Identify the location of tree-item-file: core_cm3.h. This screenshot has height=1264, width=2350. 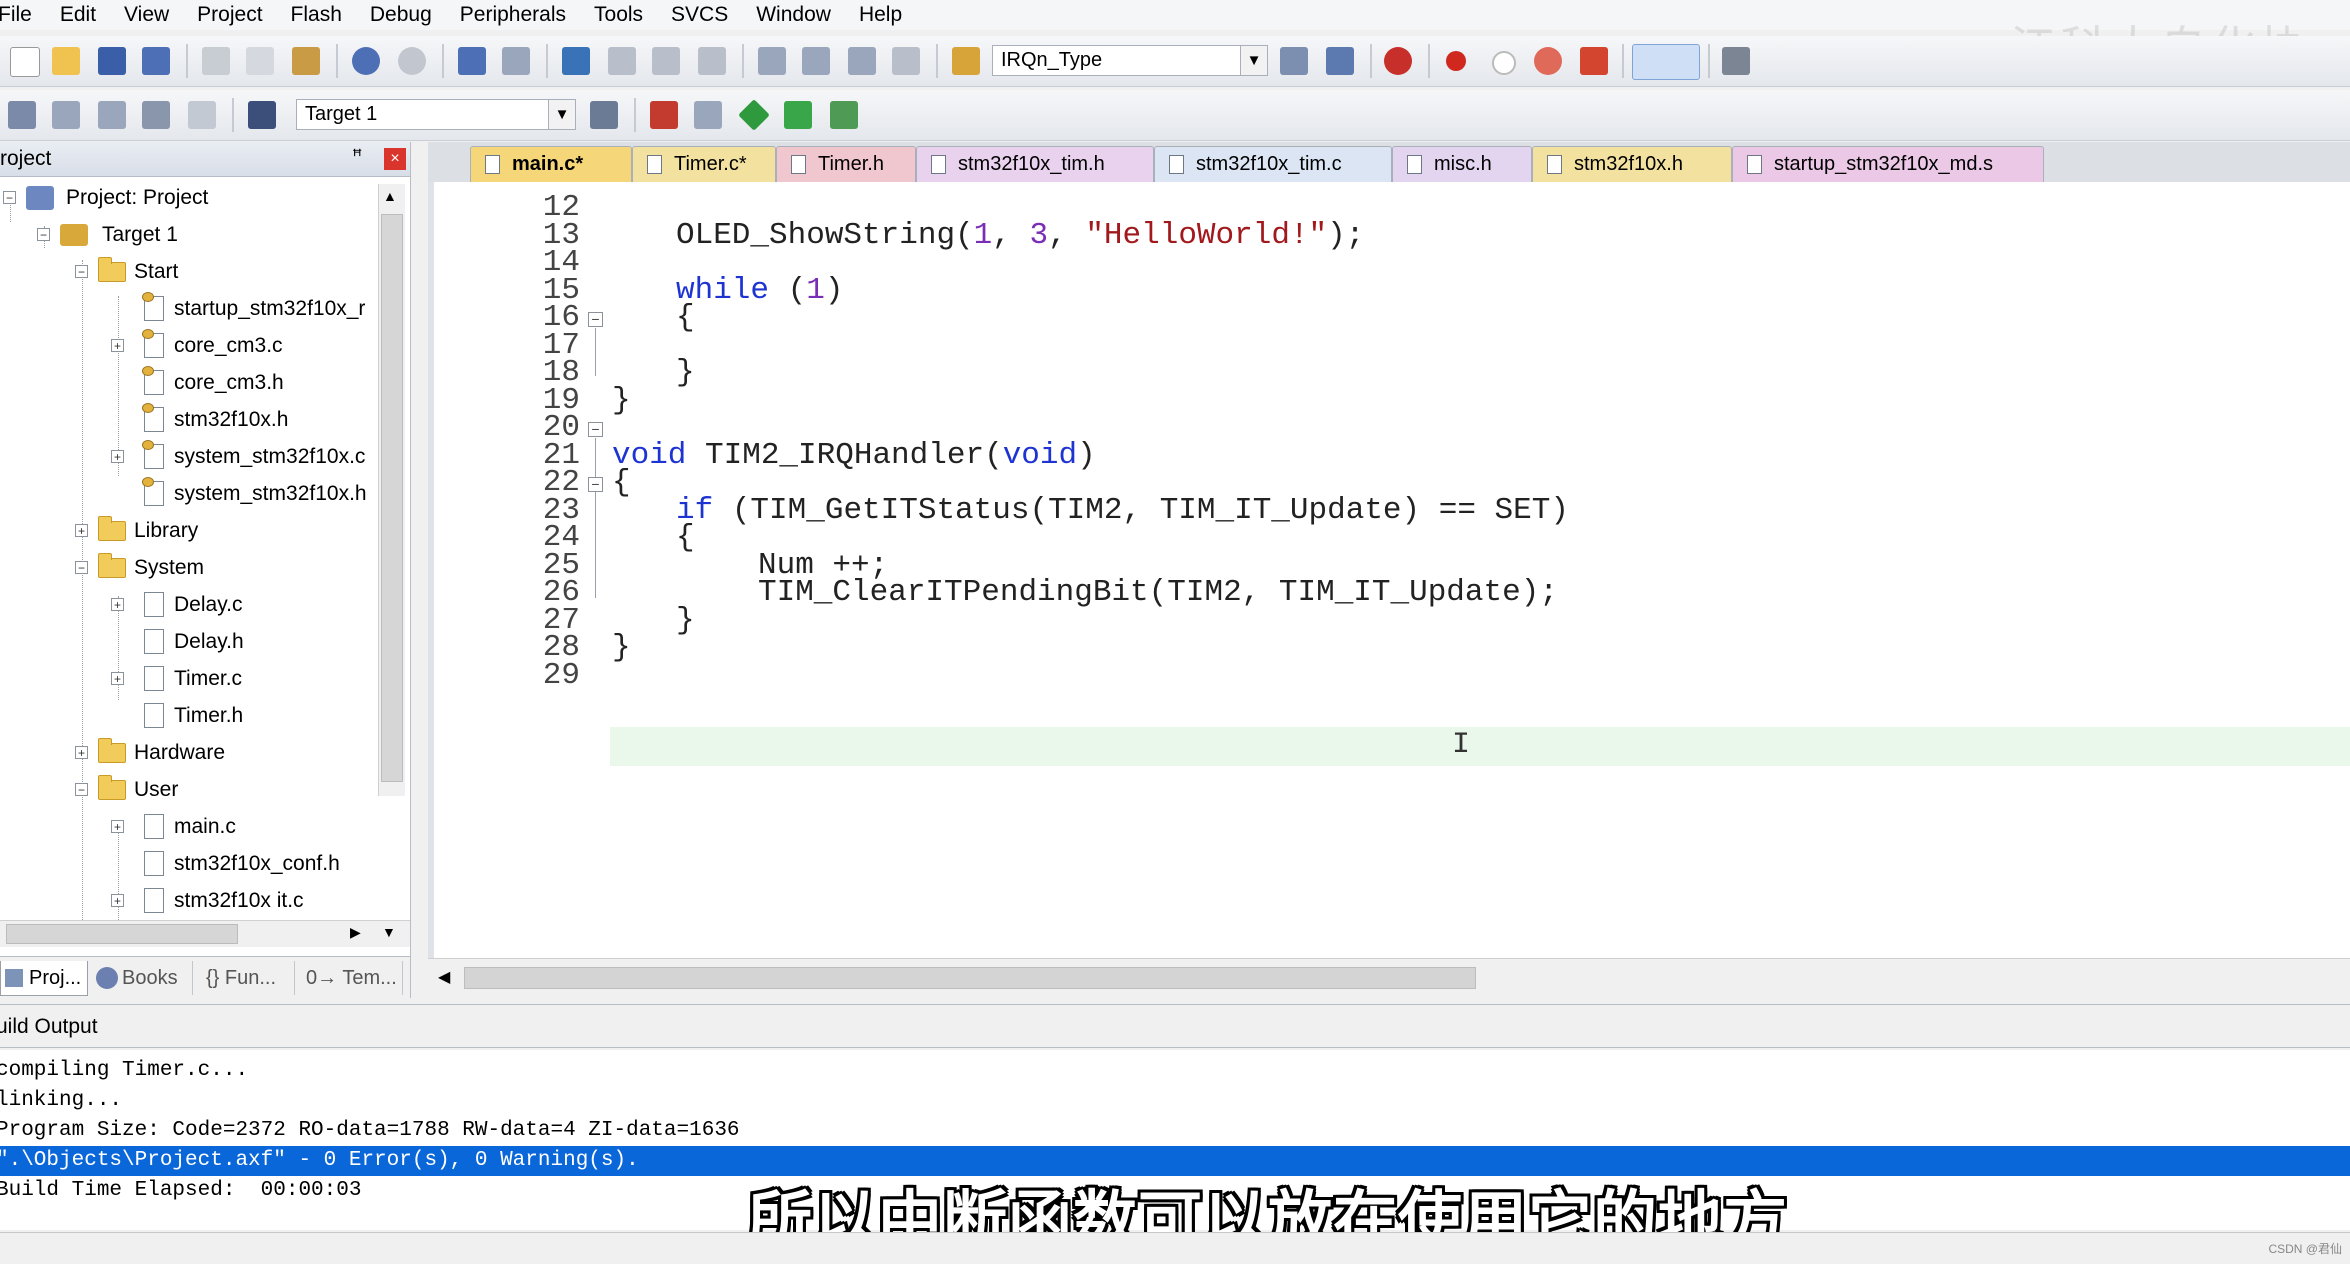
(142, 382).